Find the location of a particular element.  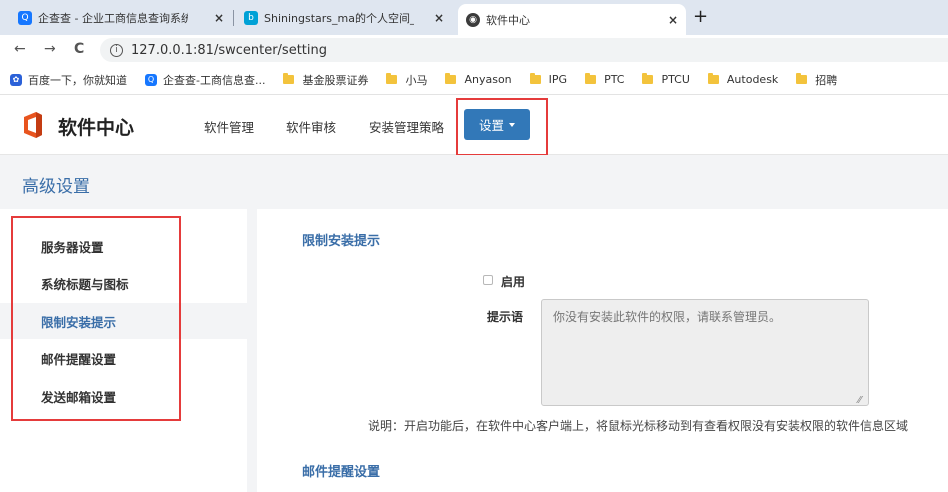

address-bar: ← → C i 127.0.0.1:81/swcenter/setting is located at coordinates (474, 50).